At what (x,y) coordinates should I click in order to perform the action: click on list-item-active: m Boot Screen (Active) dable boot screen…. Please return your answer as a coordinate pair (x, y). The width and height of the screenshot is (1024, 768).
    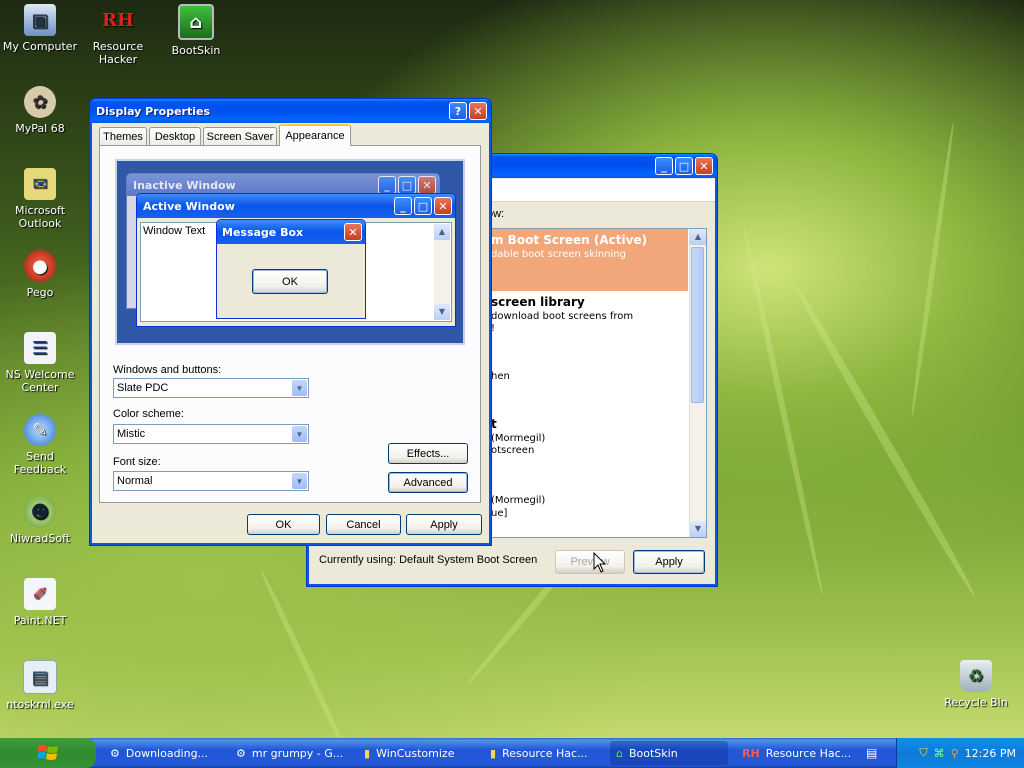
    Looking at the image, I should click on (588, 260).